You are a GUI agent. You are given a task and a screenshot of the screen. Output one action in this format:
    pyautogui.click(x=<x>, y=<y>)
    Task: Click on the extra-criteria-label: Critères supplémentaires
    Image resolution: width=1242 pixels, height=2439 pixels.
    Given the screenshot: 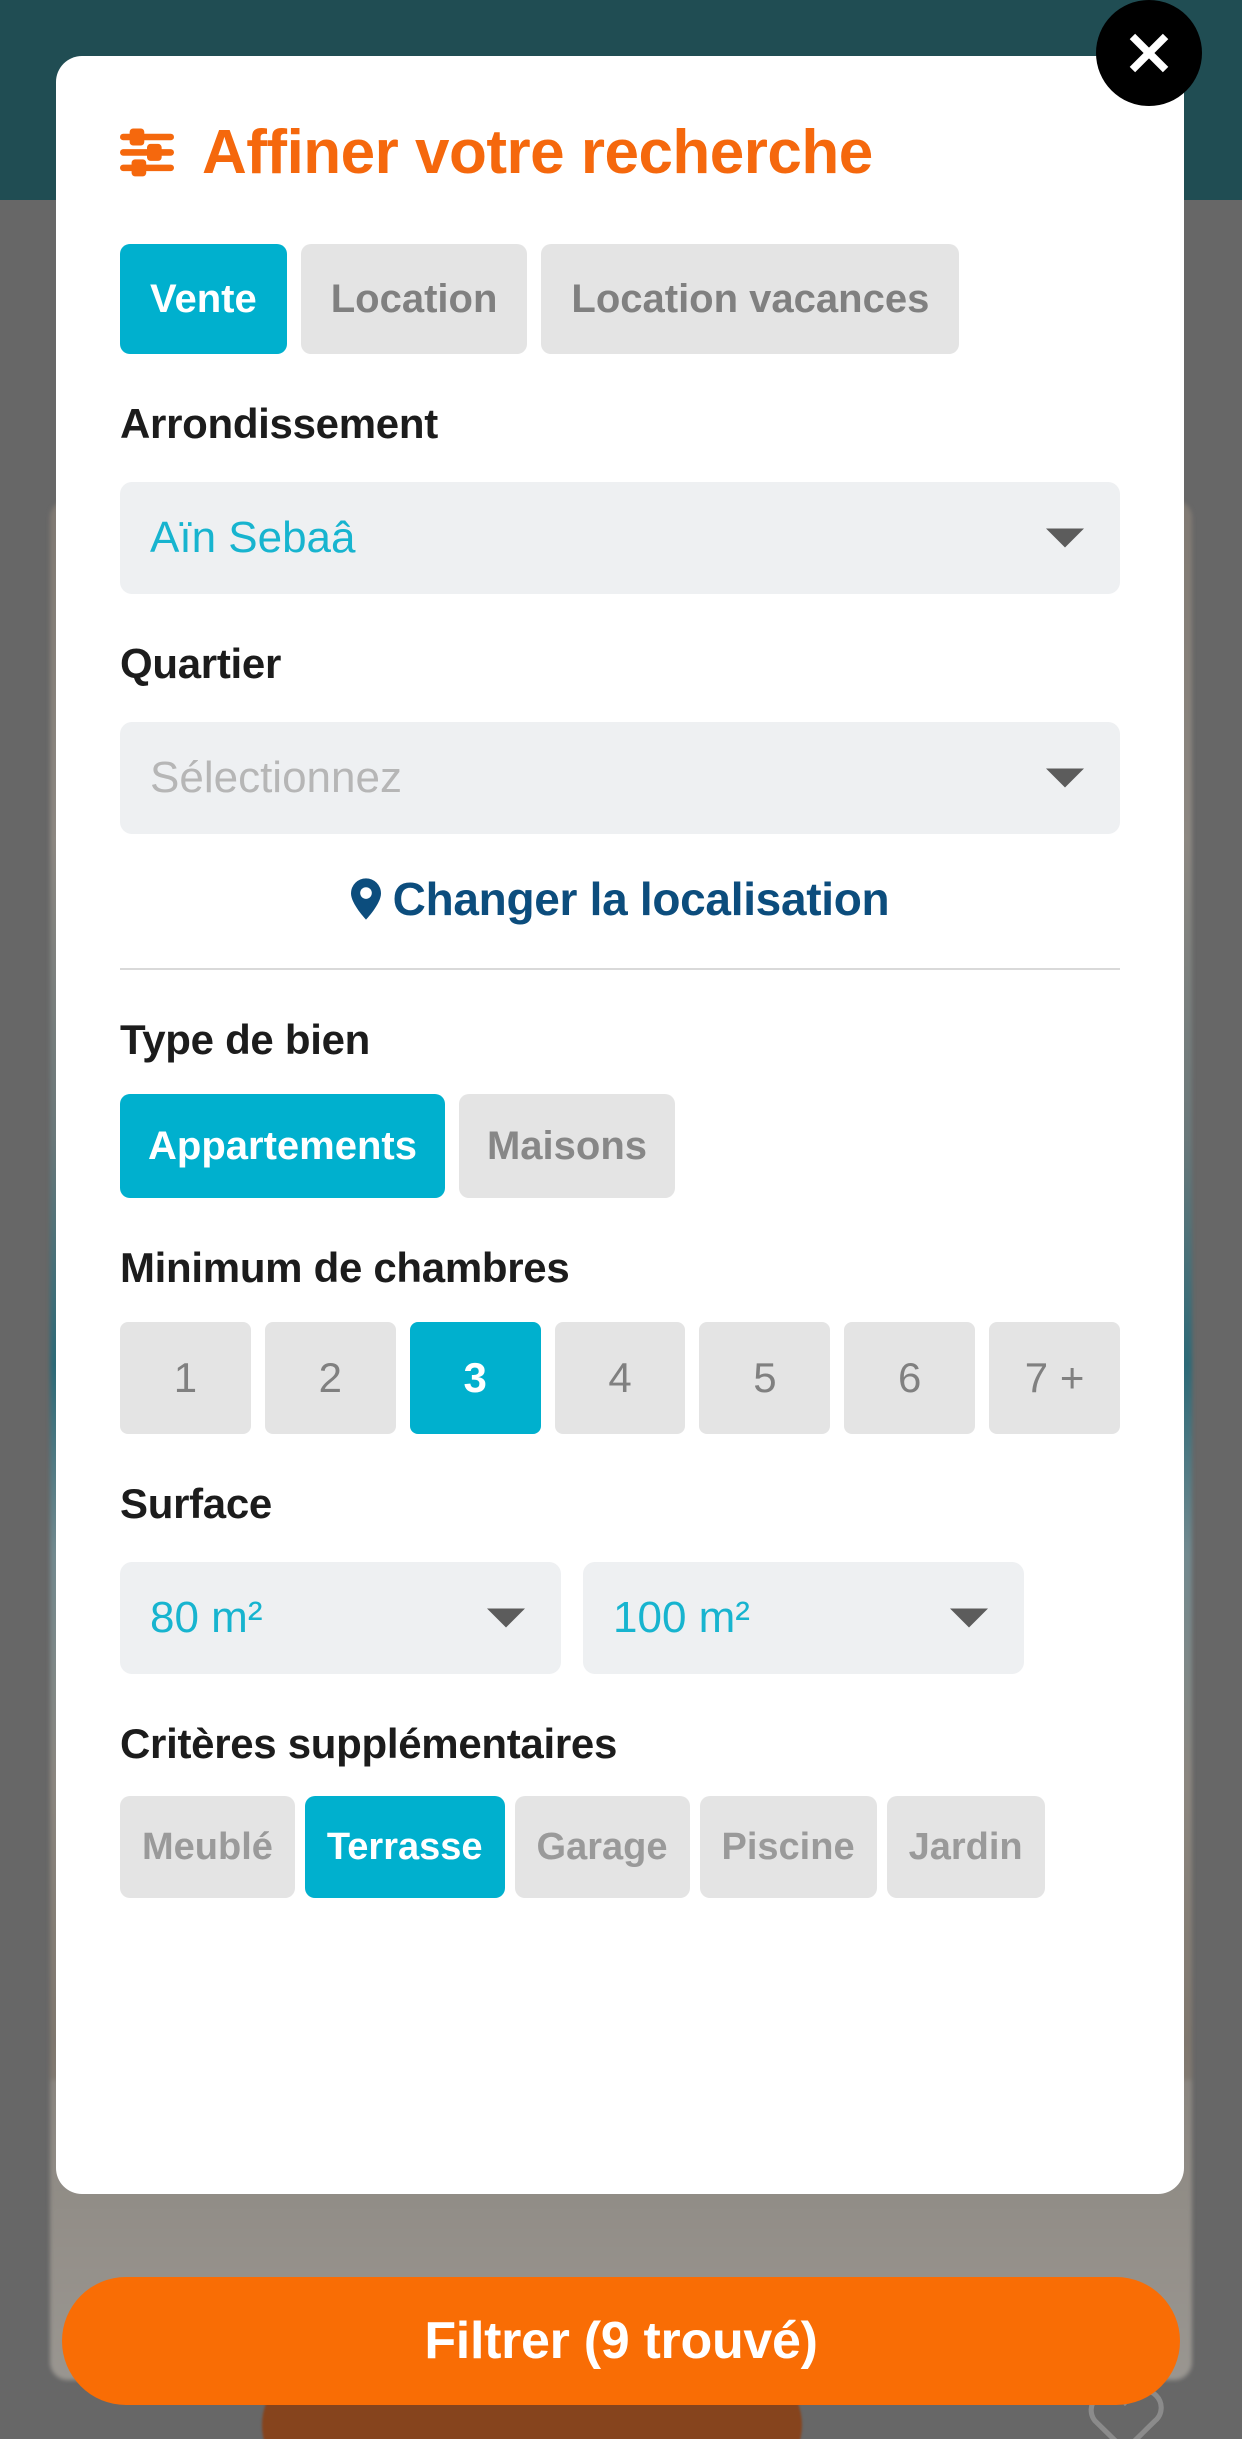 What is the action you would take?
    pyautogui.click(x=369, y=1743)
    